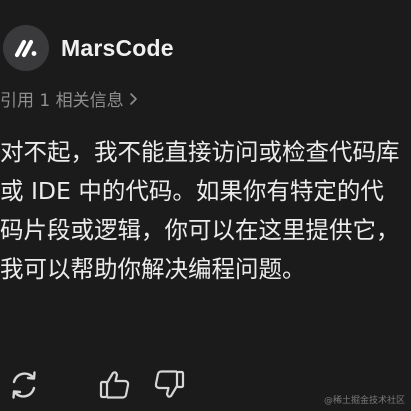 This screenshot has height=411, width=411. I want to click on watermark: @稀土掘金技术社区, so click(364, 401).